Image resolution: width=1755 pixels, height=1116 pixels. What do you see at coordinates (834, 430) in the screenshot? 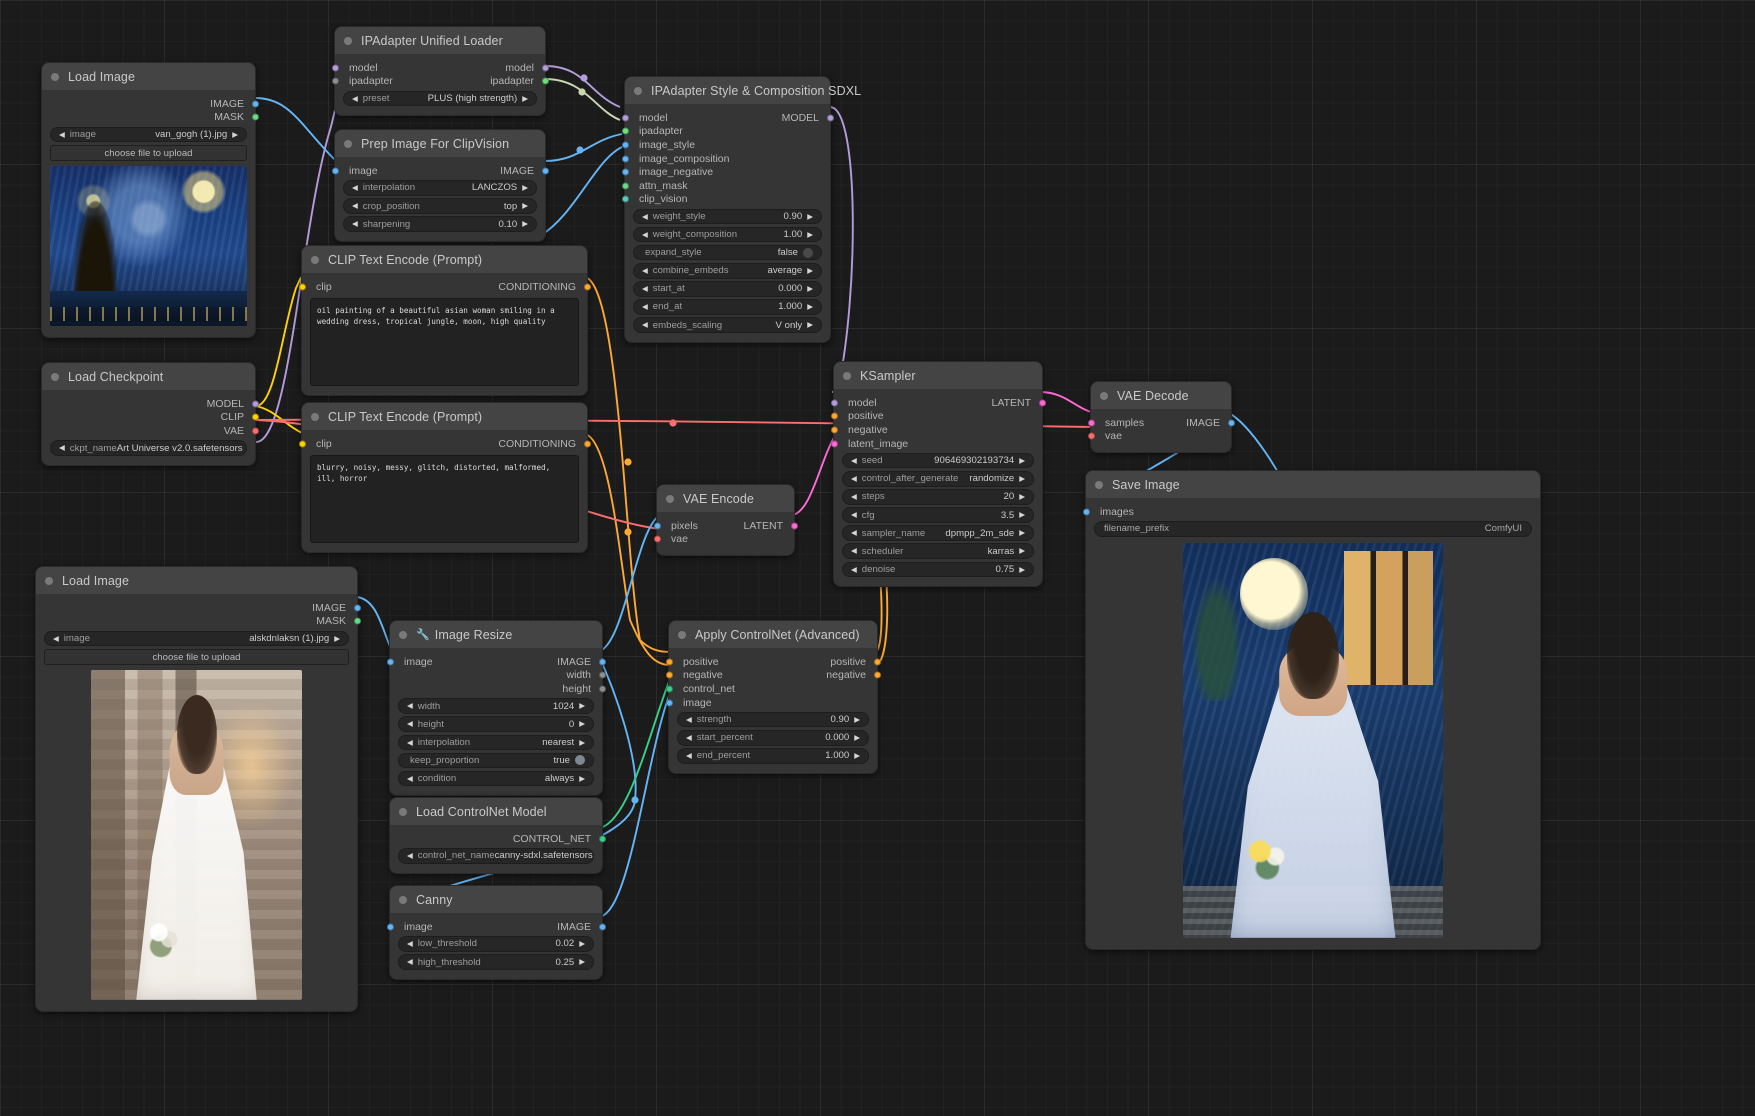
I see `slot-dot-negative-icon` at bounding box center [834, 430].